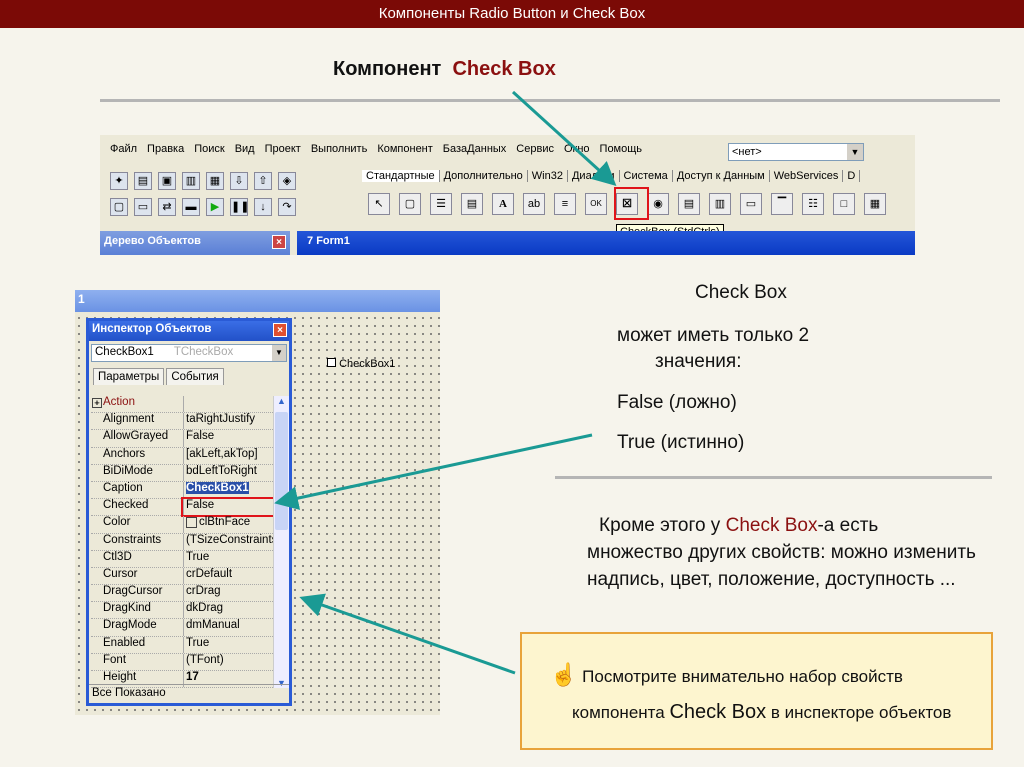  Describe the element at coordinates (407, 634) in the screenshot. I see `arrow-to-inspector` at that location.